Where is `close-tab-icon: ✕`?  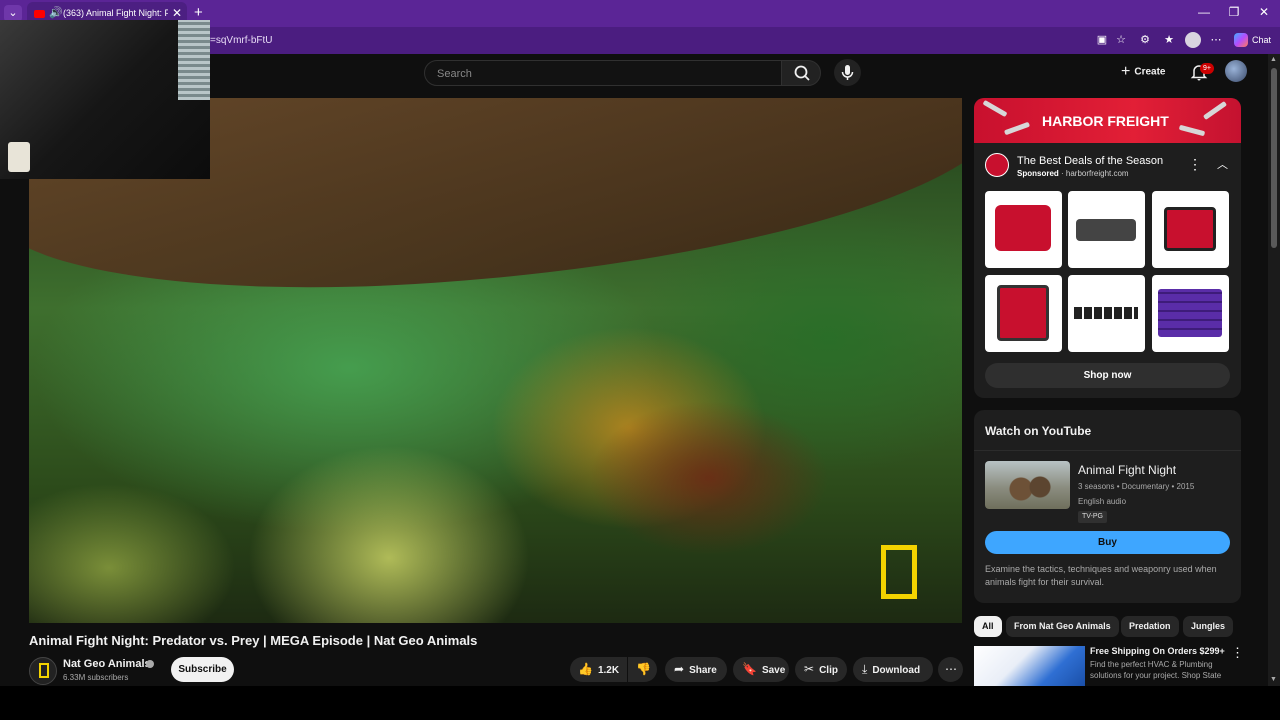 close-tab-icon: ✕ is located at coordinates (177, 13).